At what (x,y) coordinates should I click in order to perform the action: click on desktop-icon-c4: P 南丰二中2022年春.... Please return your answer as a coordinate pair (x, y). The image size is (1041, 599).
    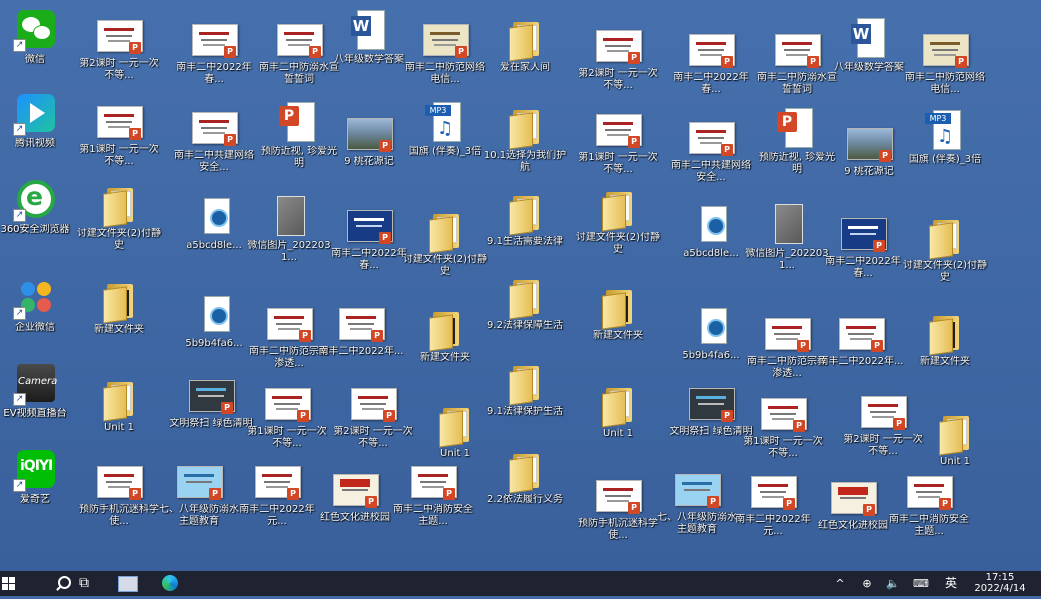
    Looking at the image, I should click on (369, 244).